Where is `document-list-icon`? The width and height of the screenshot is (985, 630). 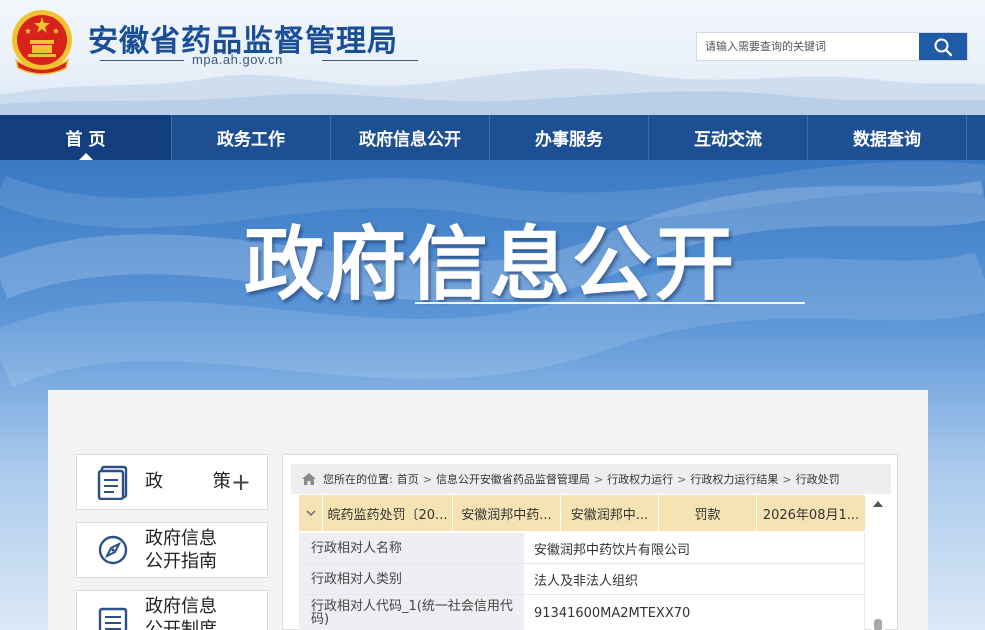 document-list-icon is located at coordinates (113, 618).